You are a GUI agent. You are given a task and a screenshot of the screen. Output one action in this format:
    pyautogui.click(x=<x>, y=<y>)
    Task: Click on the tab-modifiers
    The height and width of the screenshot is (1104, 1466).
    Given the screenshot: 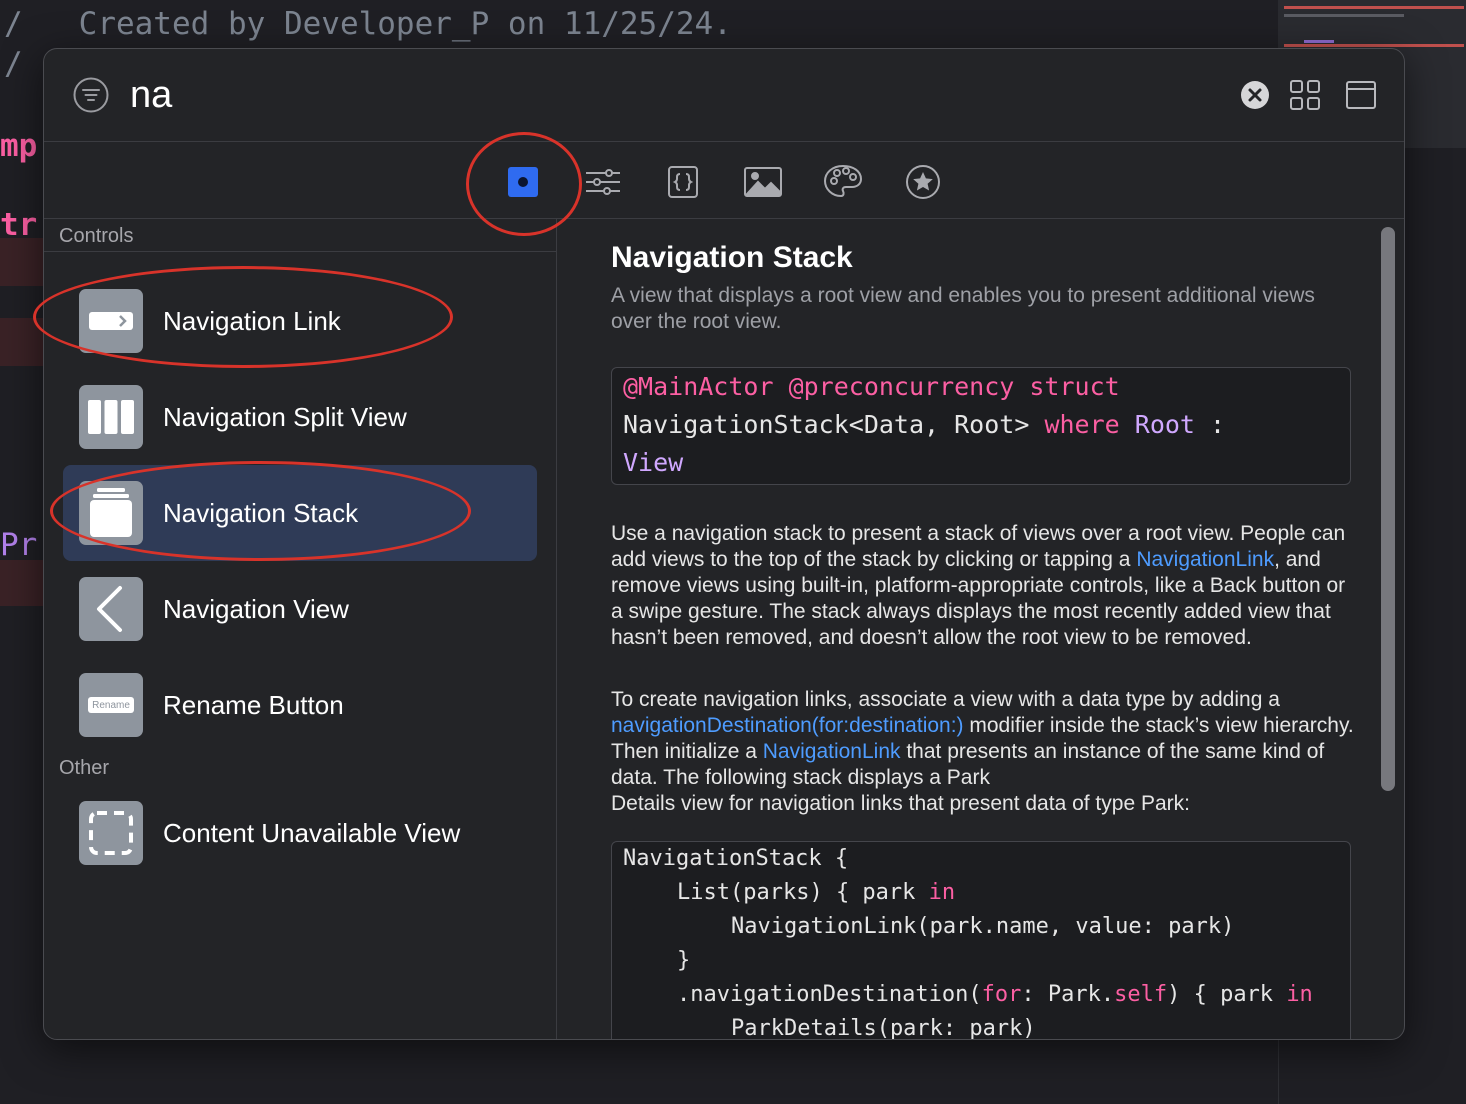 What is the action you would take?
    pyautogui.click(x=603, y=182)
    